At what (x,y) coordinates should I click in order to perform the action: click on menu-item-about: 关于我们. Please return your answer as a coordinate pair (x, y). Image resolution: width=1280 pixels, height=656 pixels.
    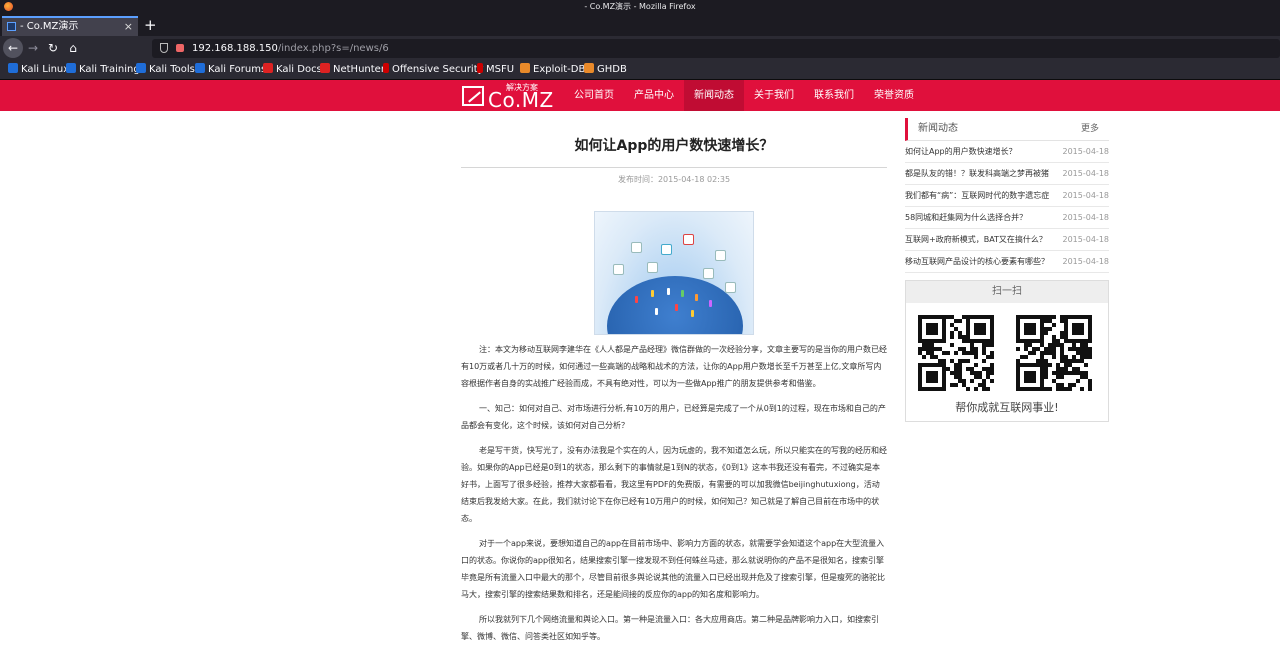
    Looking at the image, I should click on (774, 95).